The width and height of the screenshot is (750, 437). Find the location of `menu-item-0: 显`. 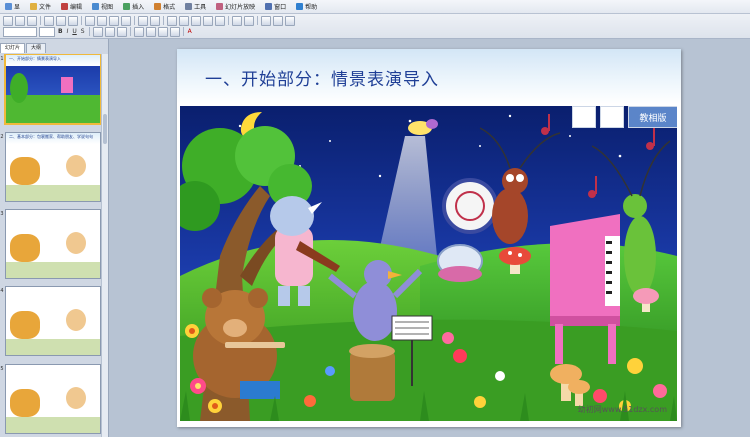

menu-item-0: 显 is located at coordinates (12, 6).